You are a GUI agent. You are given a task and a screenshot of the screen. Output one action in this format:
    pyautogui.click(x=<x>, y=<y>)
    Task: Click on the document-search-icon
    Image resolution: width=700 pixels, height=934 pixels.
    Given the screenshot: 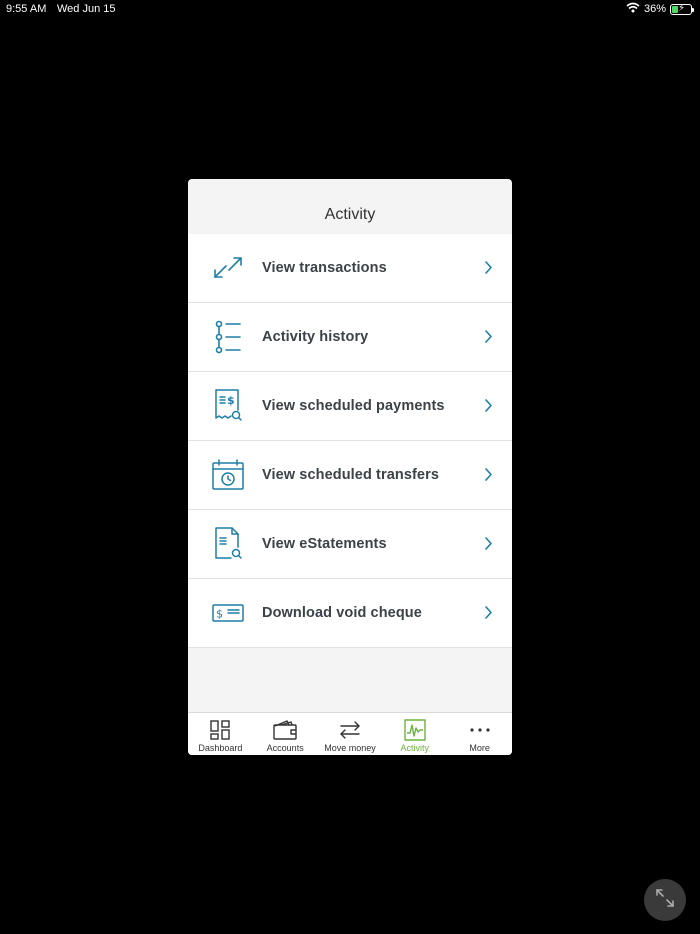 What is the action you would take?
    pyautogui.click(x=228, y=544)
    